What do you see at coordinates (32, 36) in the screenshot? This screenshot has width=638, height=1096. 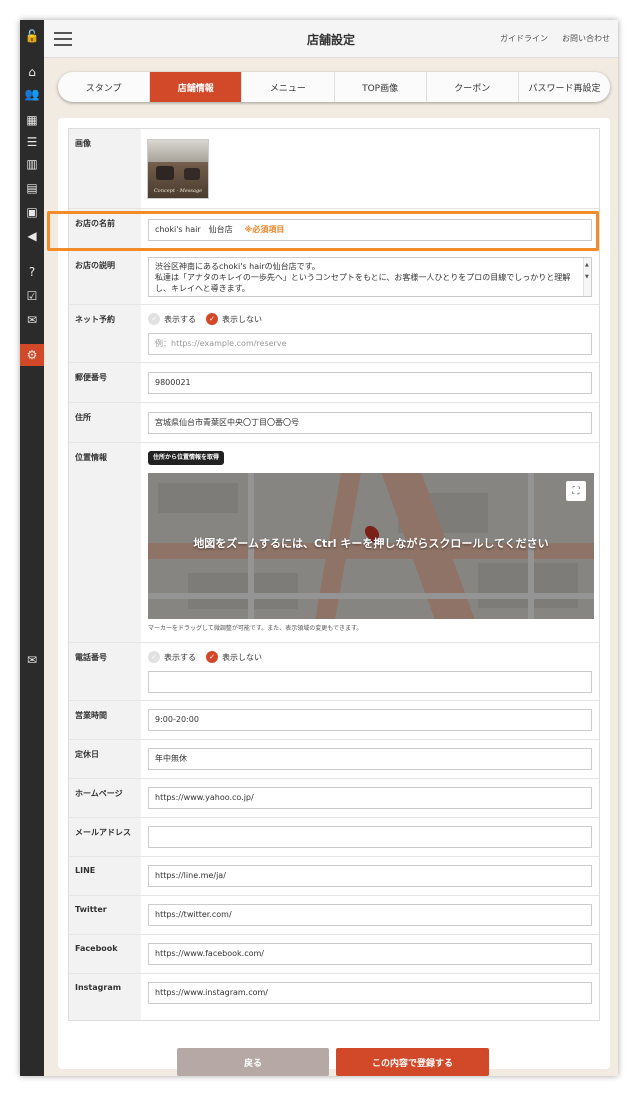 I see `lock-icon: 🔓` at bounding box center [32, 36].